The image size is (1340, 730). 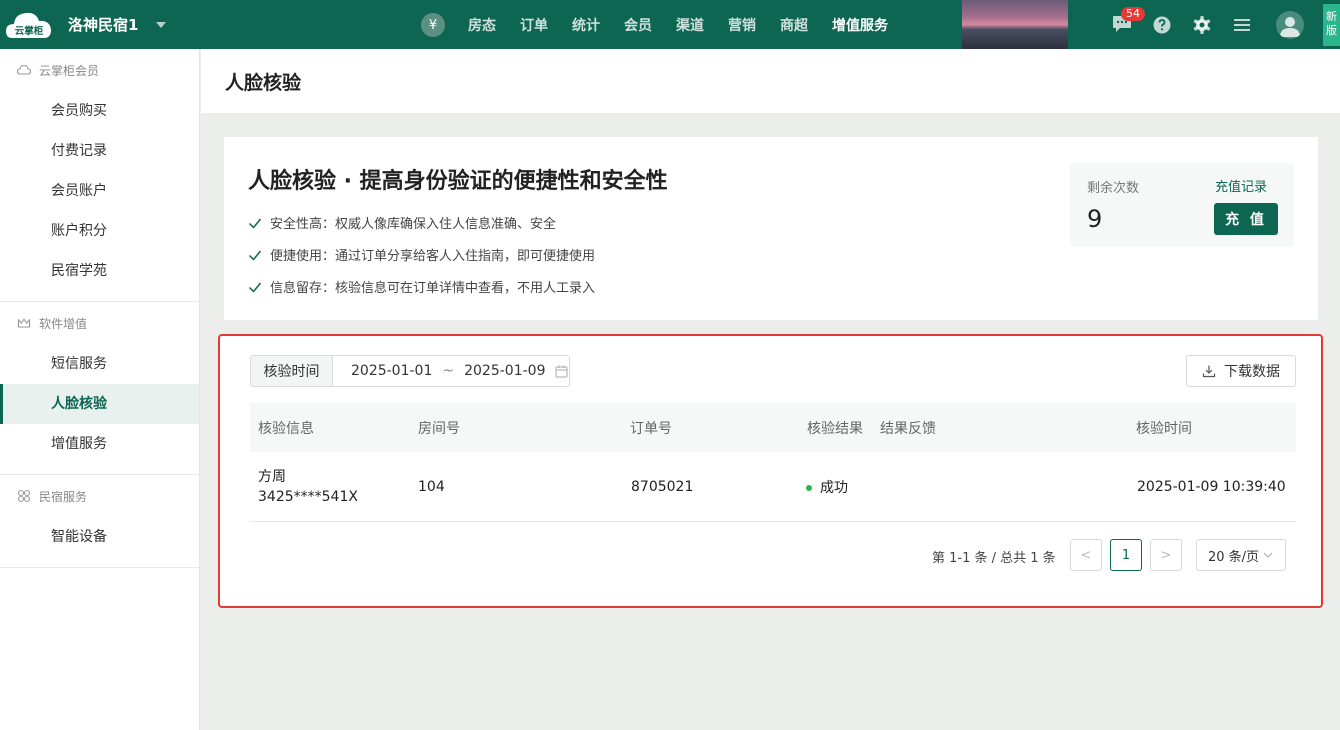 I want to click on table-header: 核验信息 房间号 订单号 核验结果 结果反馈 核验时间, so click(x=773, y=427).